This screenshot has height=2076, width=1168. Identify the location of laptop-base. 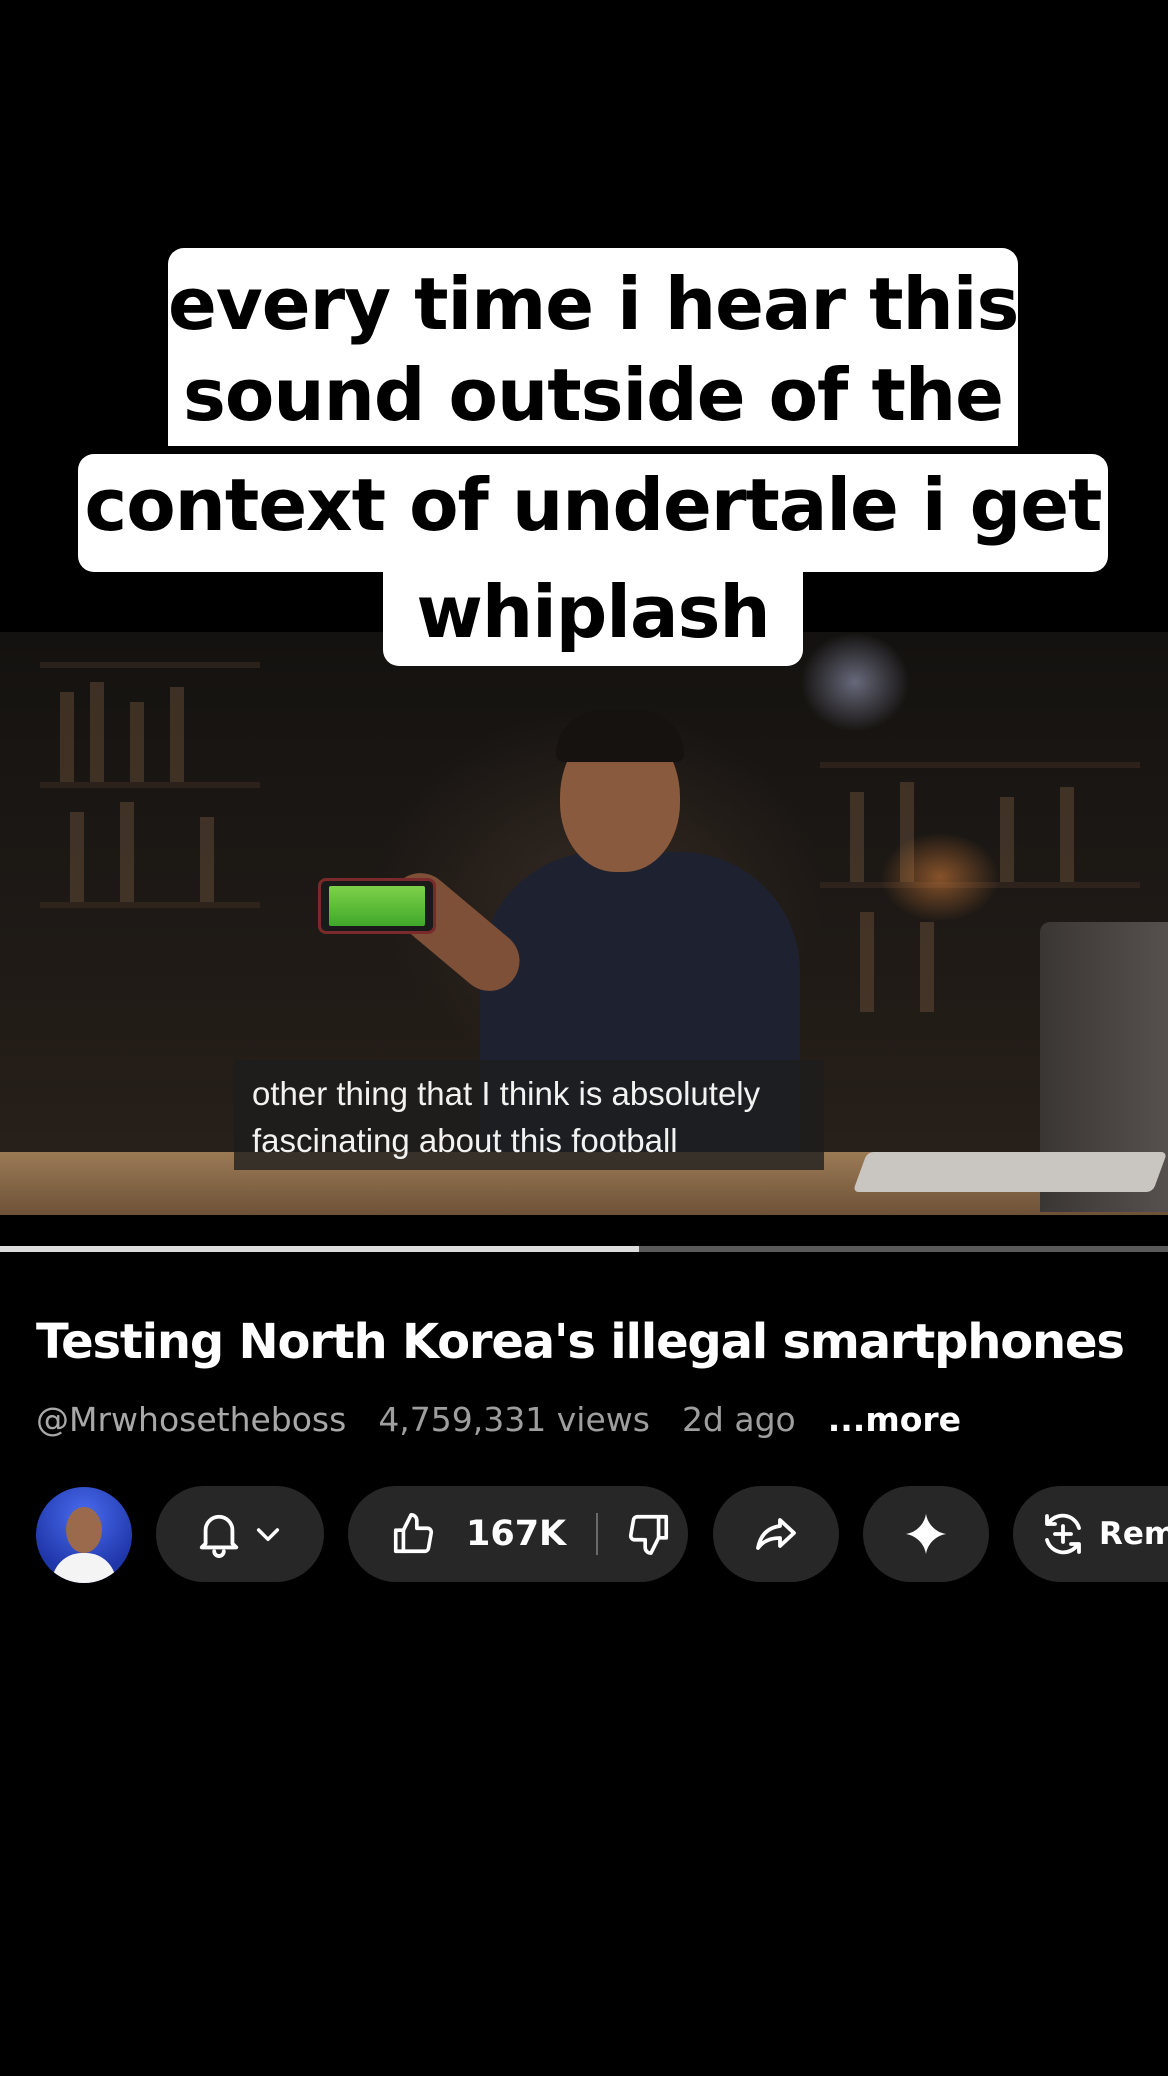
(1010, 1172).